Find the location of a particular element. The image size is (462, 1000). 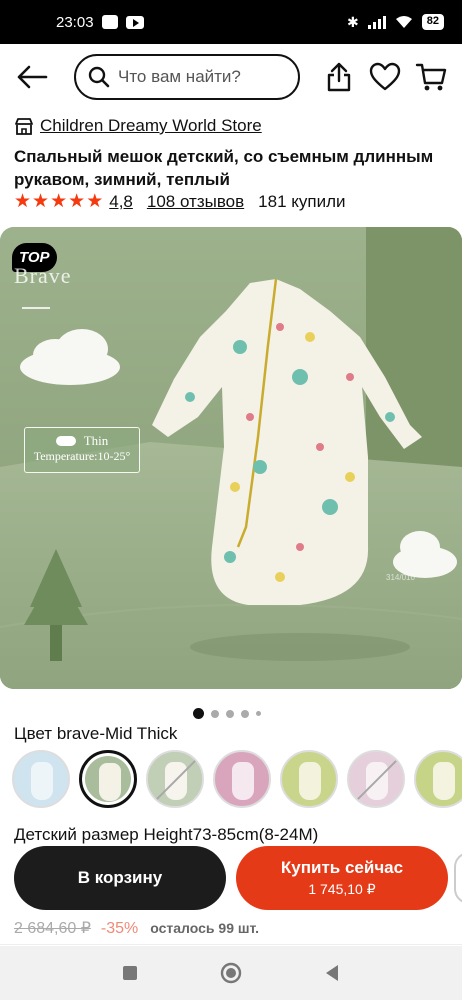

recents-button is located at coordinates (130, 973).